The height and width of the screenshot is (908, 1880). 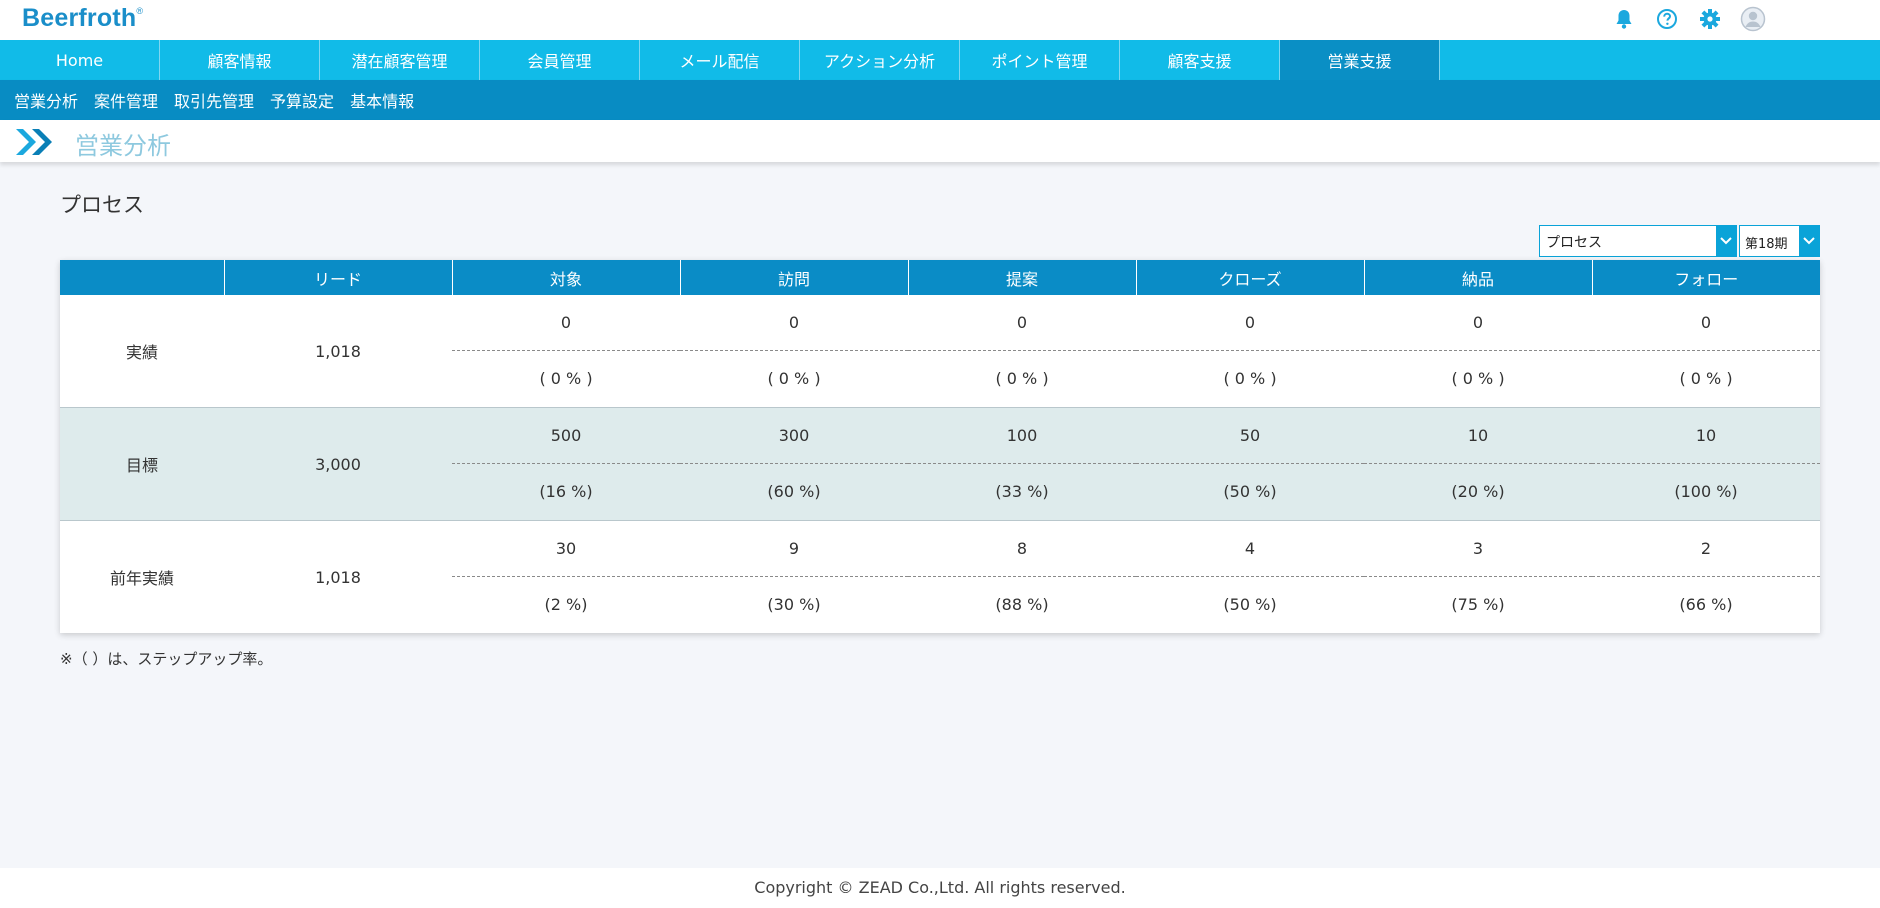 I want to click on user-avatar-icon, so click(x=1753, y=19).